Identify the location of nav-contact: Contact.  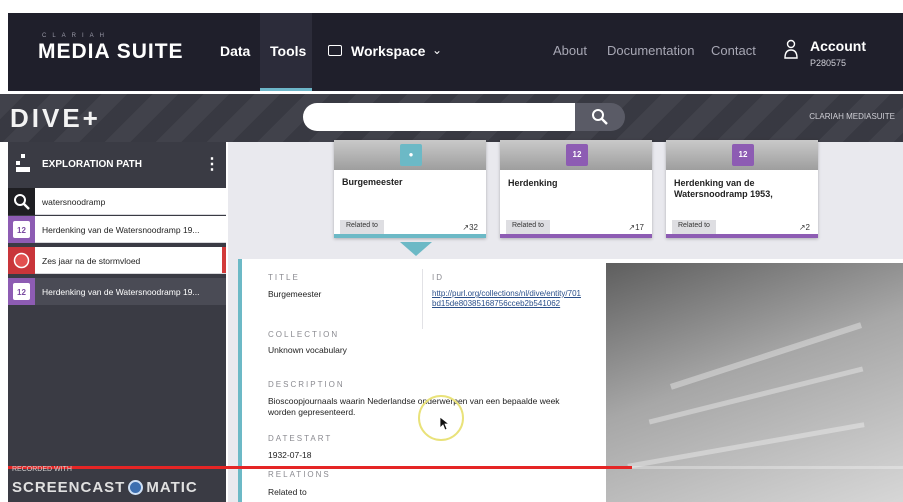
(733, 50).